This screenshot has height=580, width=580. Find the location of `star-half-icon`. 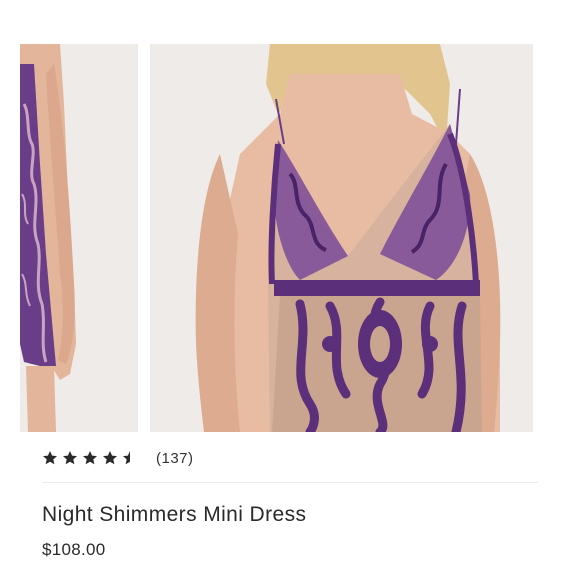

star-half-icon is located at coordinates (126, 458).